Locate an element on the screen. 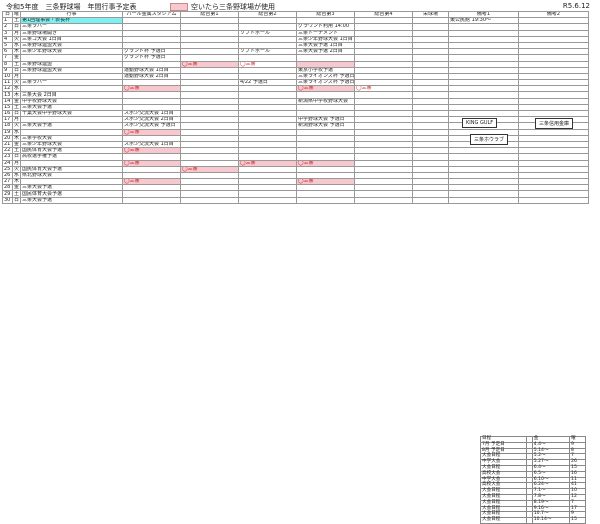 Image resolution: width=600 pixels, height=524 pixels. table-cell: 三条大会予選 is located at coordinates (71, 200).